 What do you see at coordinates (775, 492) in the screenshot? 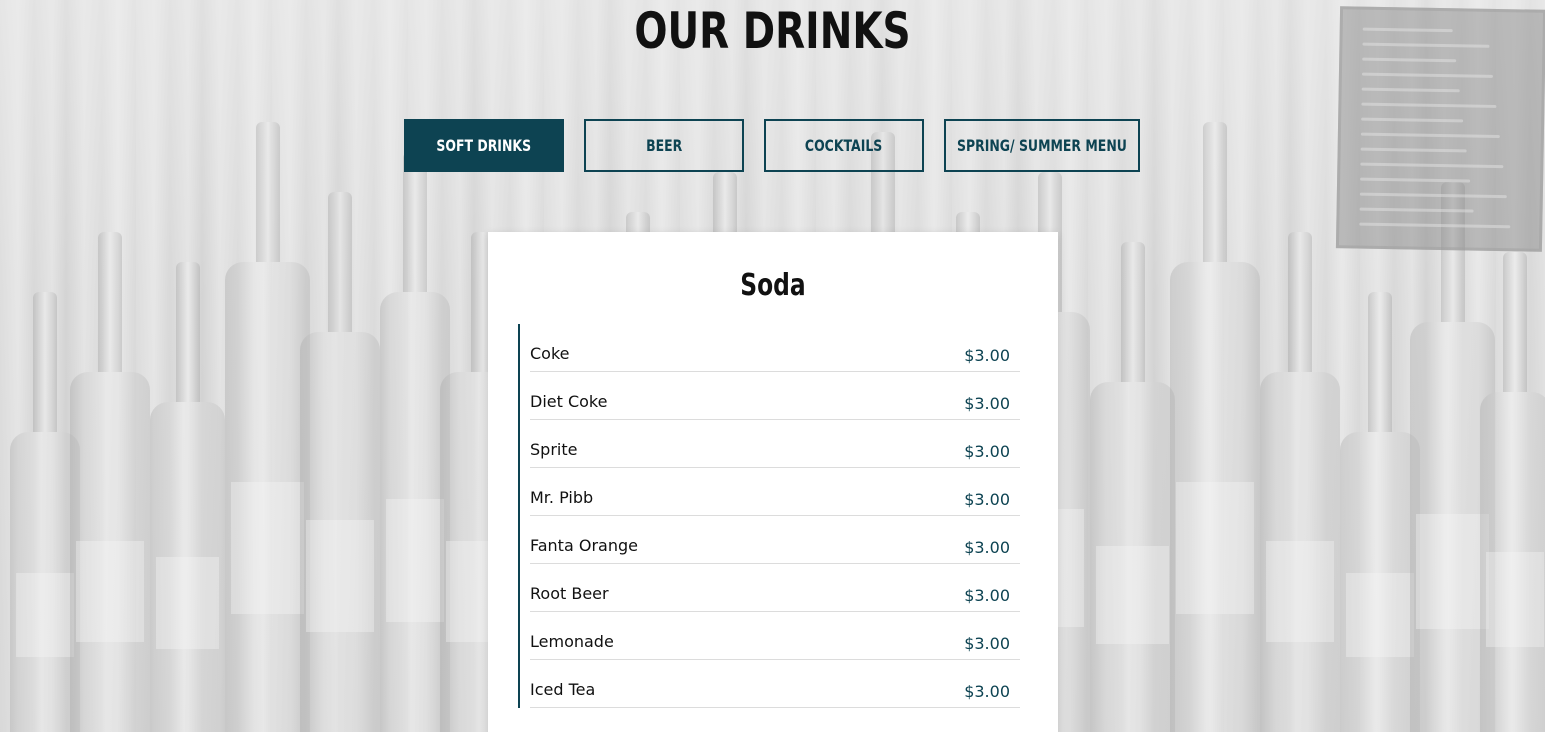
I see `list-item: Mr. Pibb $3.00` at bounding box center [775, 492].